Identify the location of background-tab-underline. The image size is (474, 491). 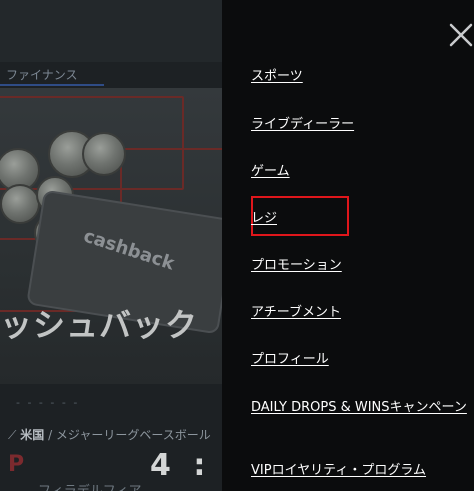
(52, 85).